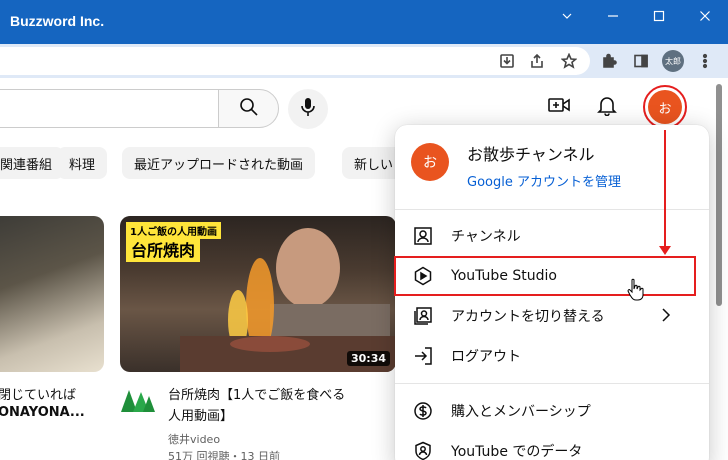  What do you see at coordinates (665, 107) in the screenshot?
I see `account-avatar-button: お` at bounding box center [665, 107].